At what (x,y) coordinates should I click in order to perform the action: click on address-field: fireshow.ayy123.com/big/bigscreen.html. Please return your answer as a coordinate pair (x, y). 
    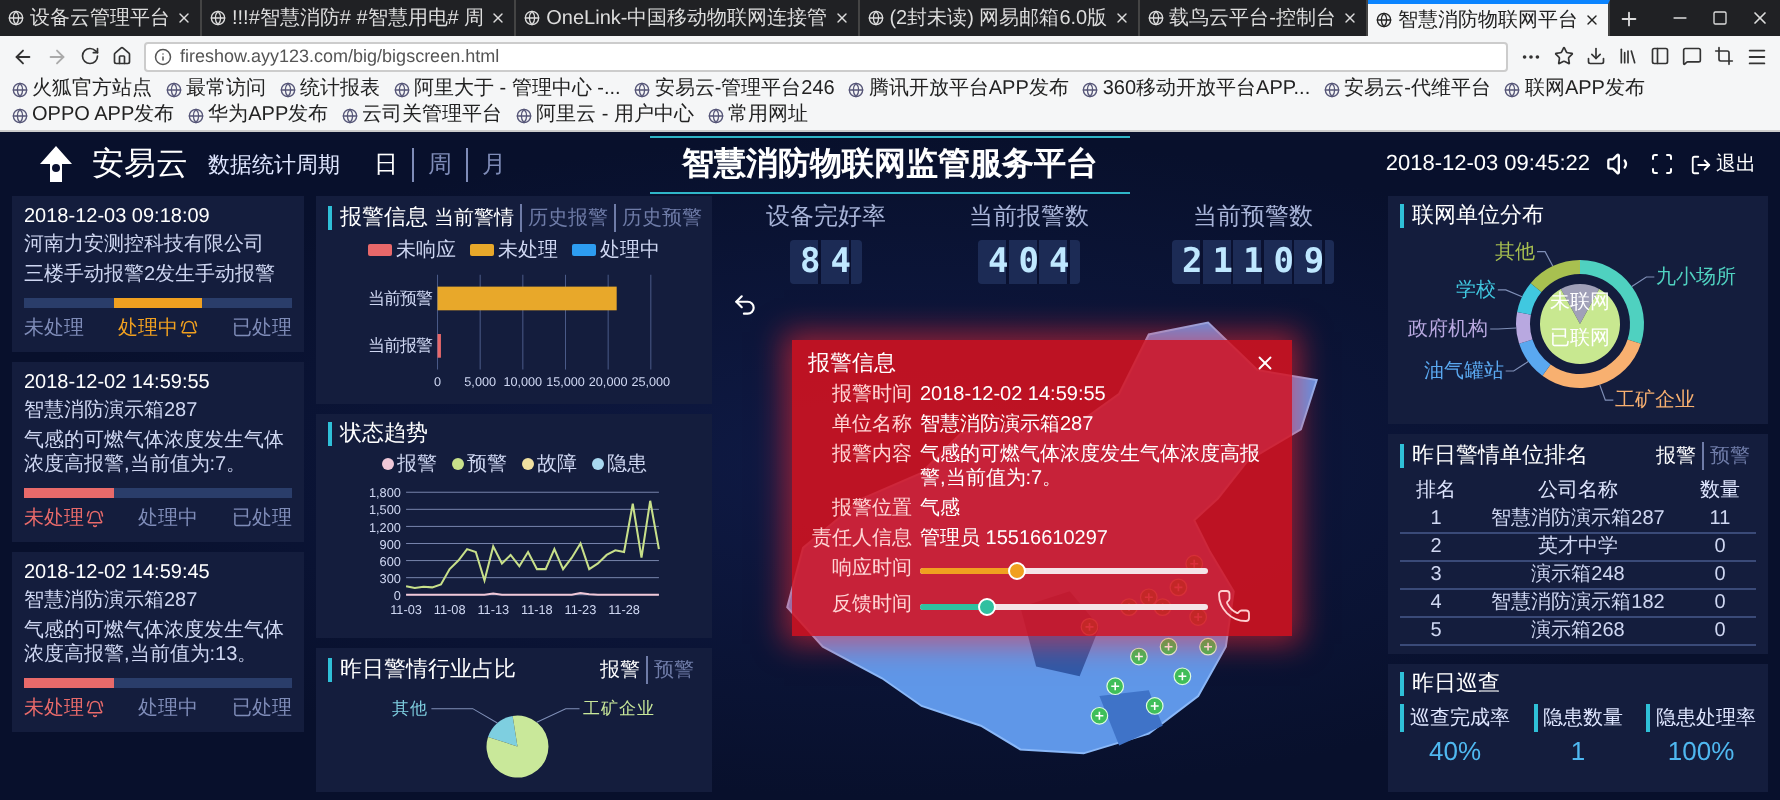
    Looking at the image, I should click on (826, 56).